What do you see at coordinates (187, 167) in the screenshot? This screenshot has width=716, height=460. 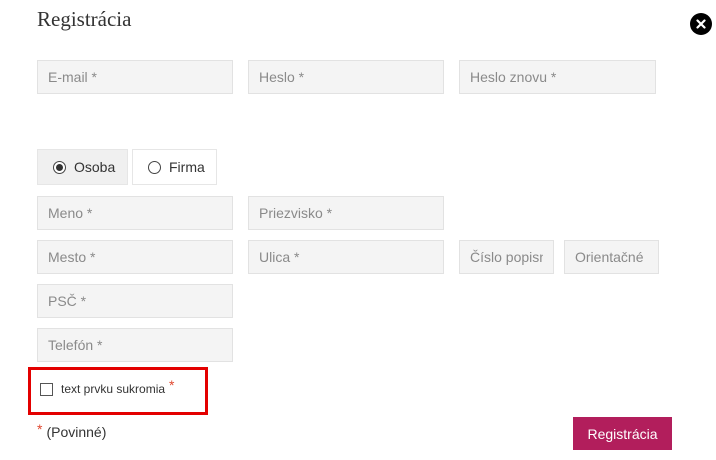 I see `radio-label-firma: Firma` at bounding box center [187, 167].